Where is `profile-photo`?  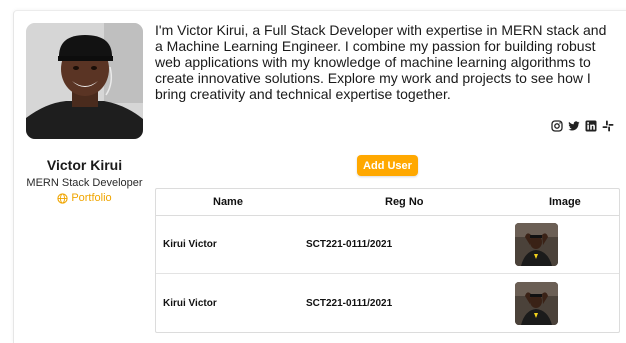
profile-photo is located at coordinates (84, 81).